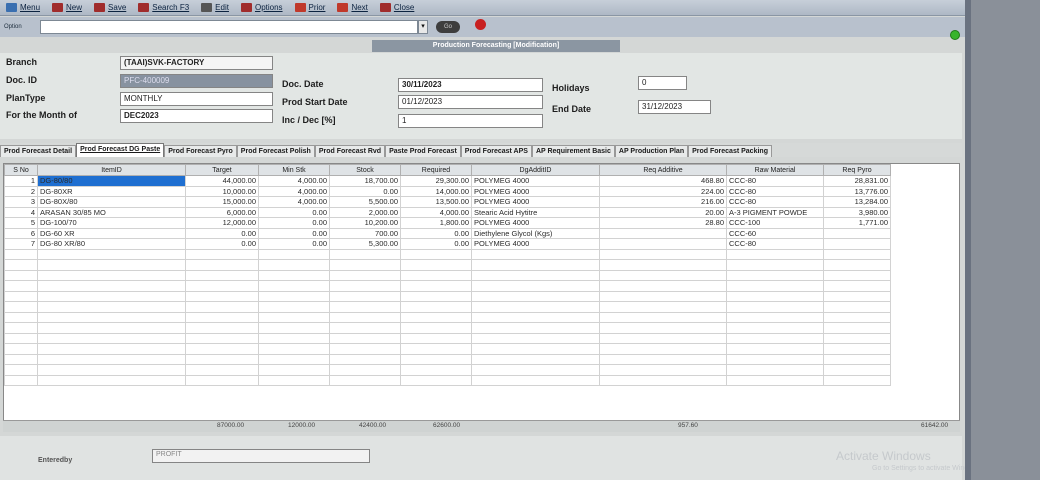 The height and width of the screenshot is (480, 1040). Describe the element at coordinates (38, 151) in the screenshot. I see `tab-prod-forecast-detail: Prod Forecast Detail` at that location.